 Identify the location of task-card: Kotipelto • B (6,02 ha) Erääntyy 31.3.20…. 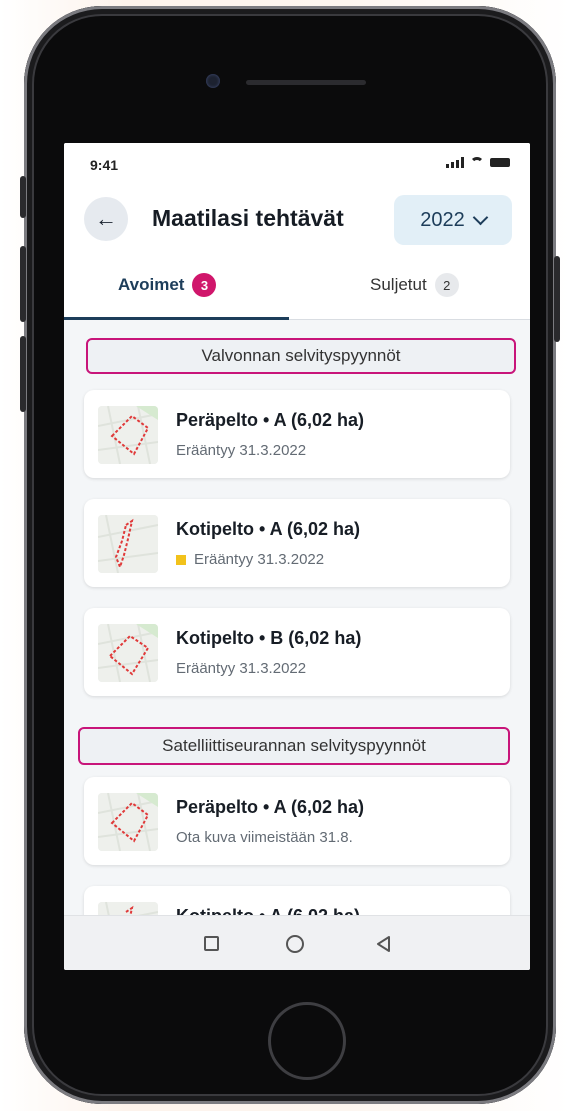
(297, 652).